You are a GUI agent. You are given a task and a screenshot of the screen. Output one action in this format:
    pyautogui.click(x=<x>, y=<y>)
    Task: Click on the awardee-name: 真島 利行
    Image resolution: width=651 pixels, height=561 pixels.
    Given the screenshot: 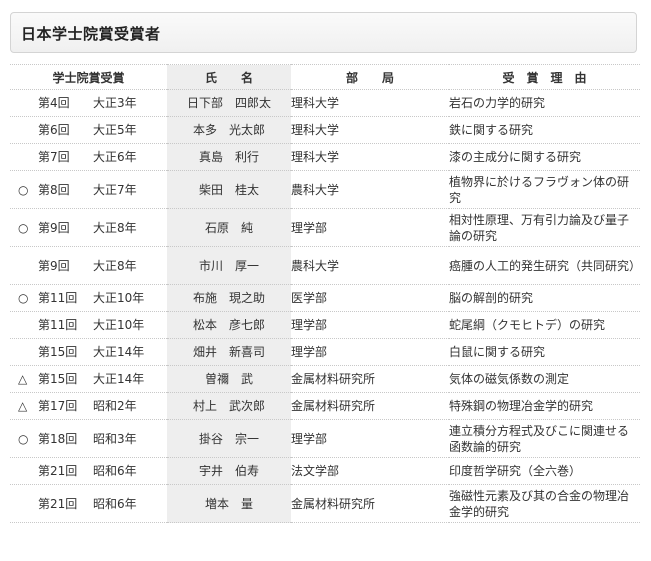 What is the action you would take?
    pyautogui.click(x=229, y=157)
    